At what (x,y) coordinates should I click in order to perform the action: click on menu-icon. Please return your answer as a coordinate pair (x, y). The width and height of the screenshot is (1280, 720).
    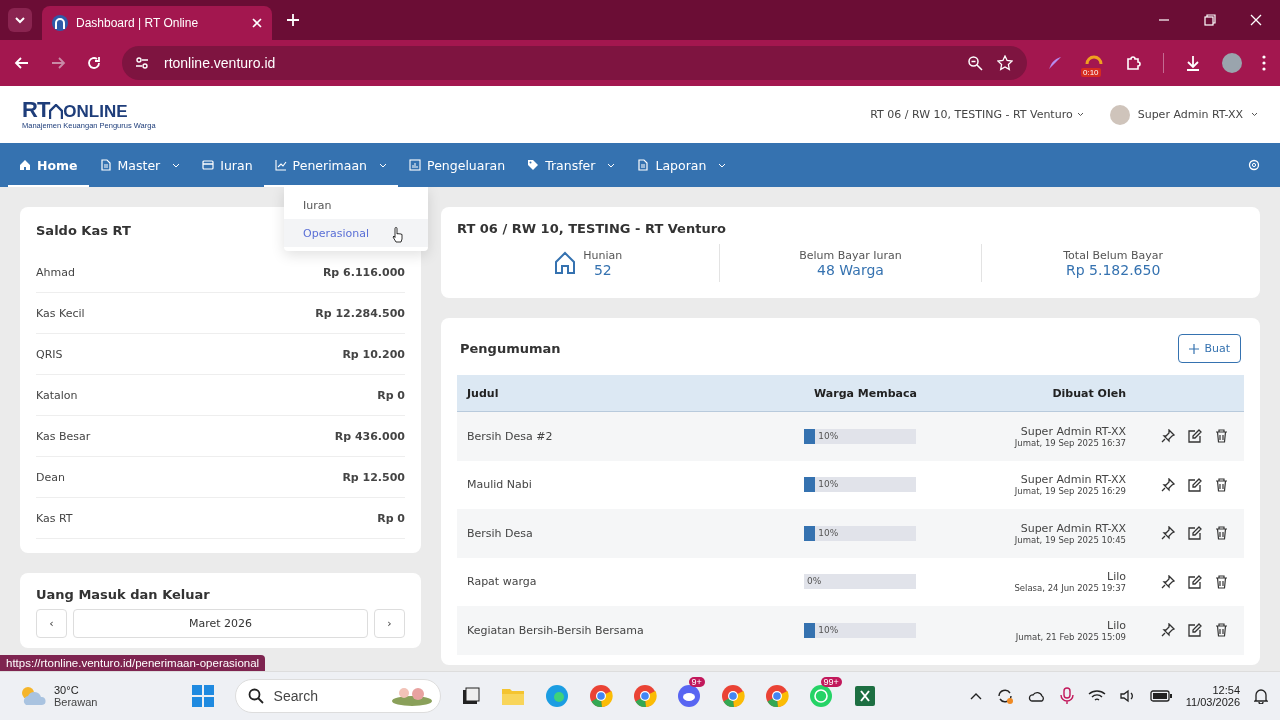
    Looking at the image, I should click on (1264, 63).